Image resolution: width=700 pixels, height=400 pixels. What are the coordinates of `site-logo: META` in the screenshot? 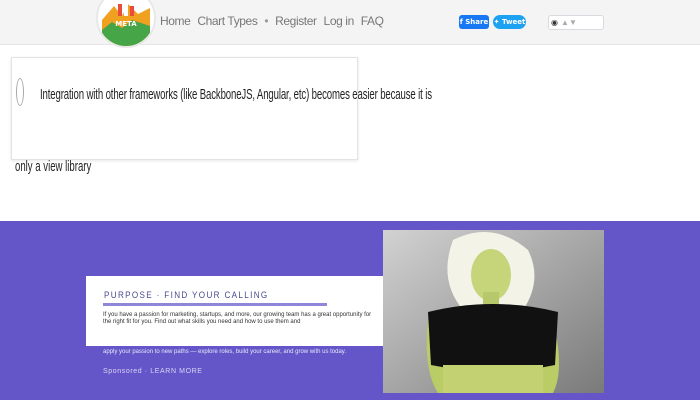 It's located at (126, 24).